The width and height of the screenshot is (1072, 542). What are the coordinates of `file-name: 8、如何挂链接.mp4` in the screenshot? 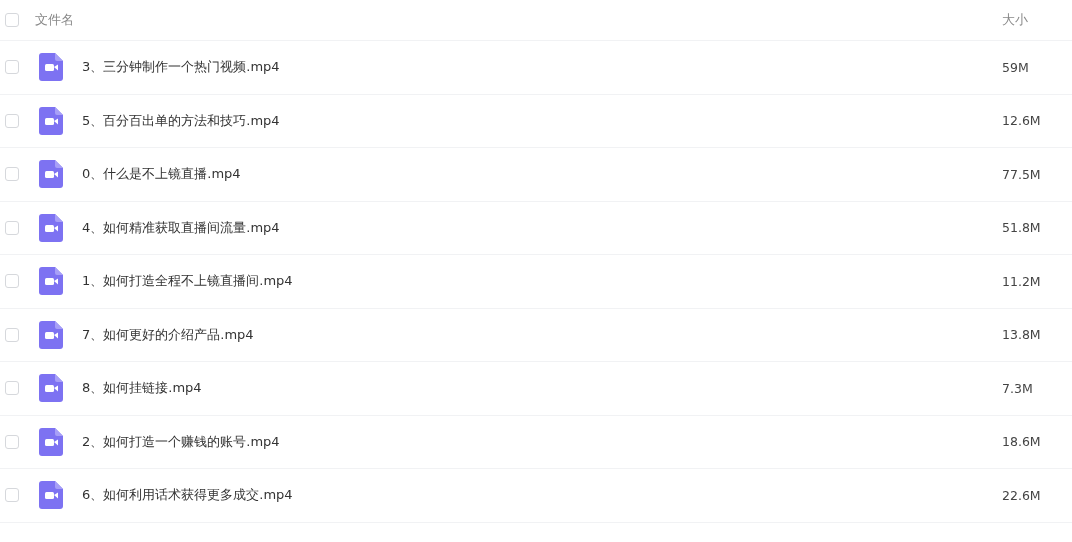 It's located at (142, 388).